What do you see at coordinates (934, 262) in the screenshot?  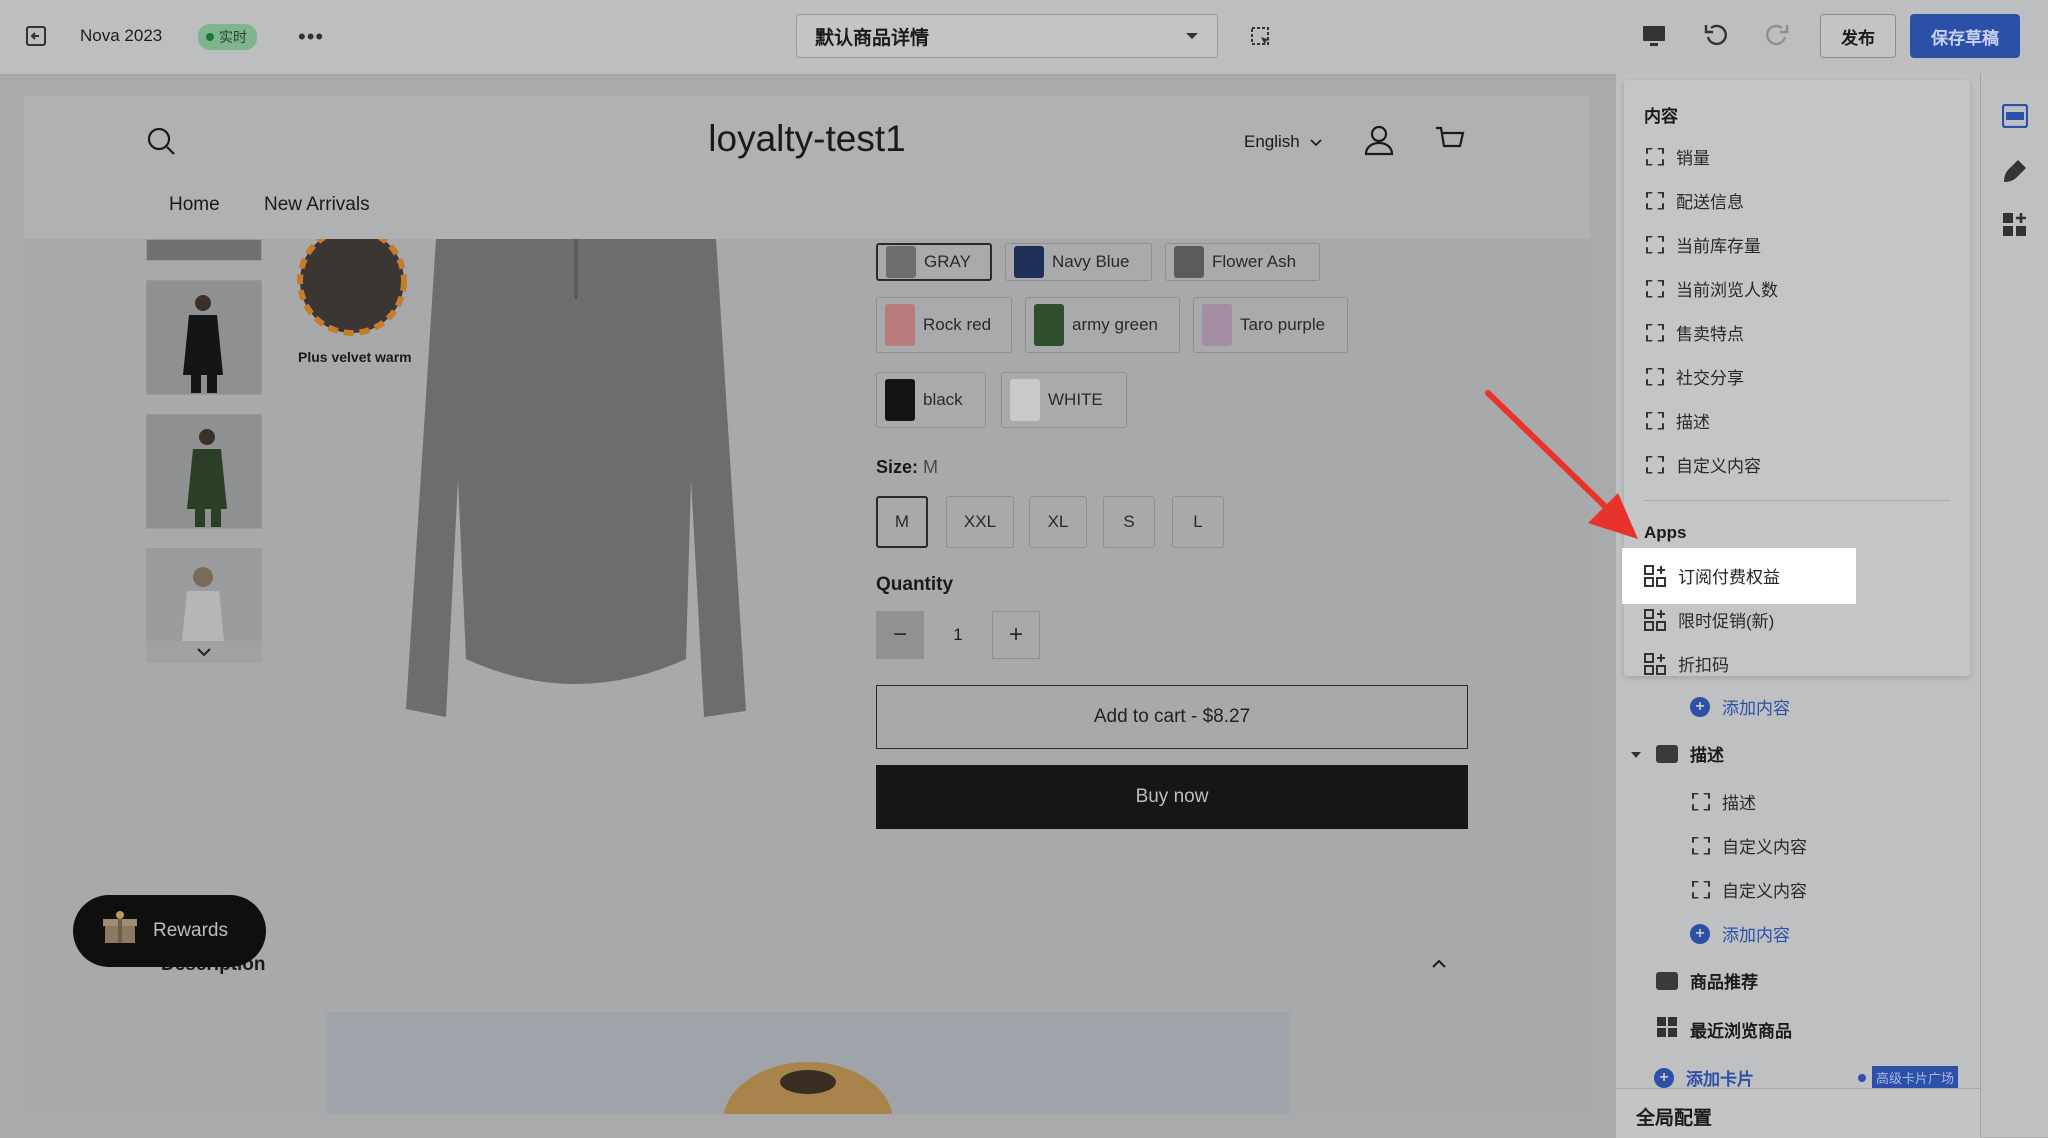 I see `color-option-gray: GRAY` at bounding box center [934, 262].